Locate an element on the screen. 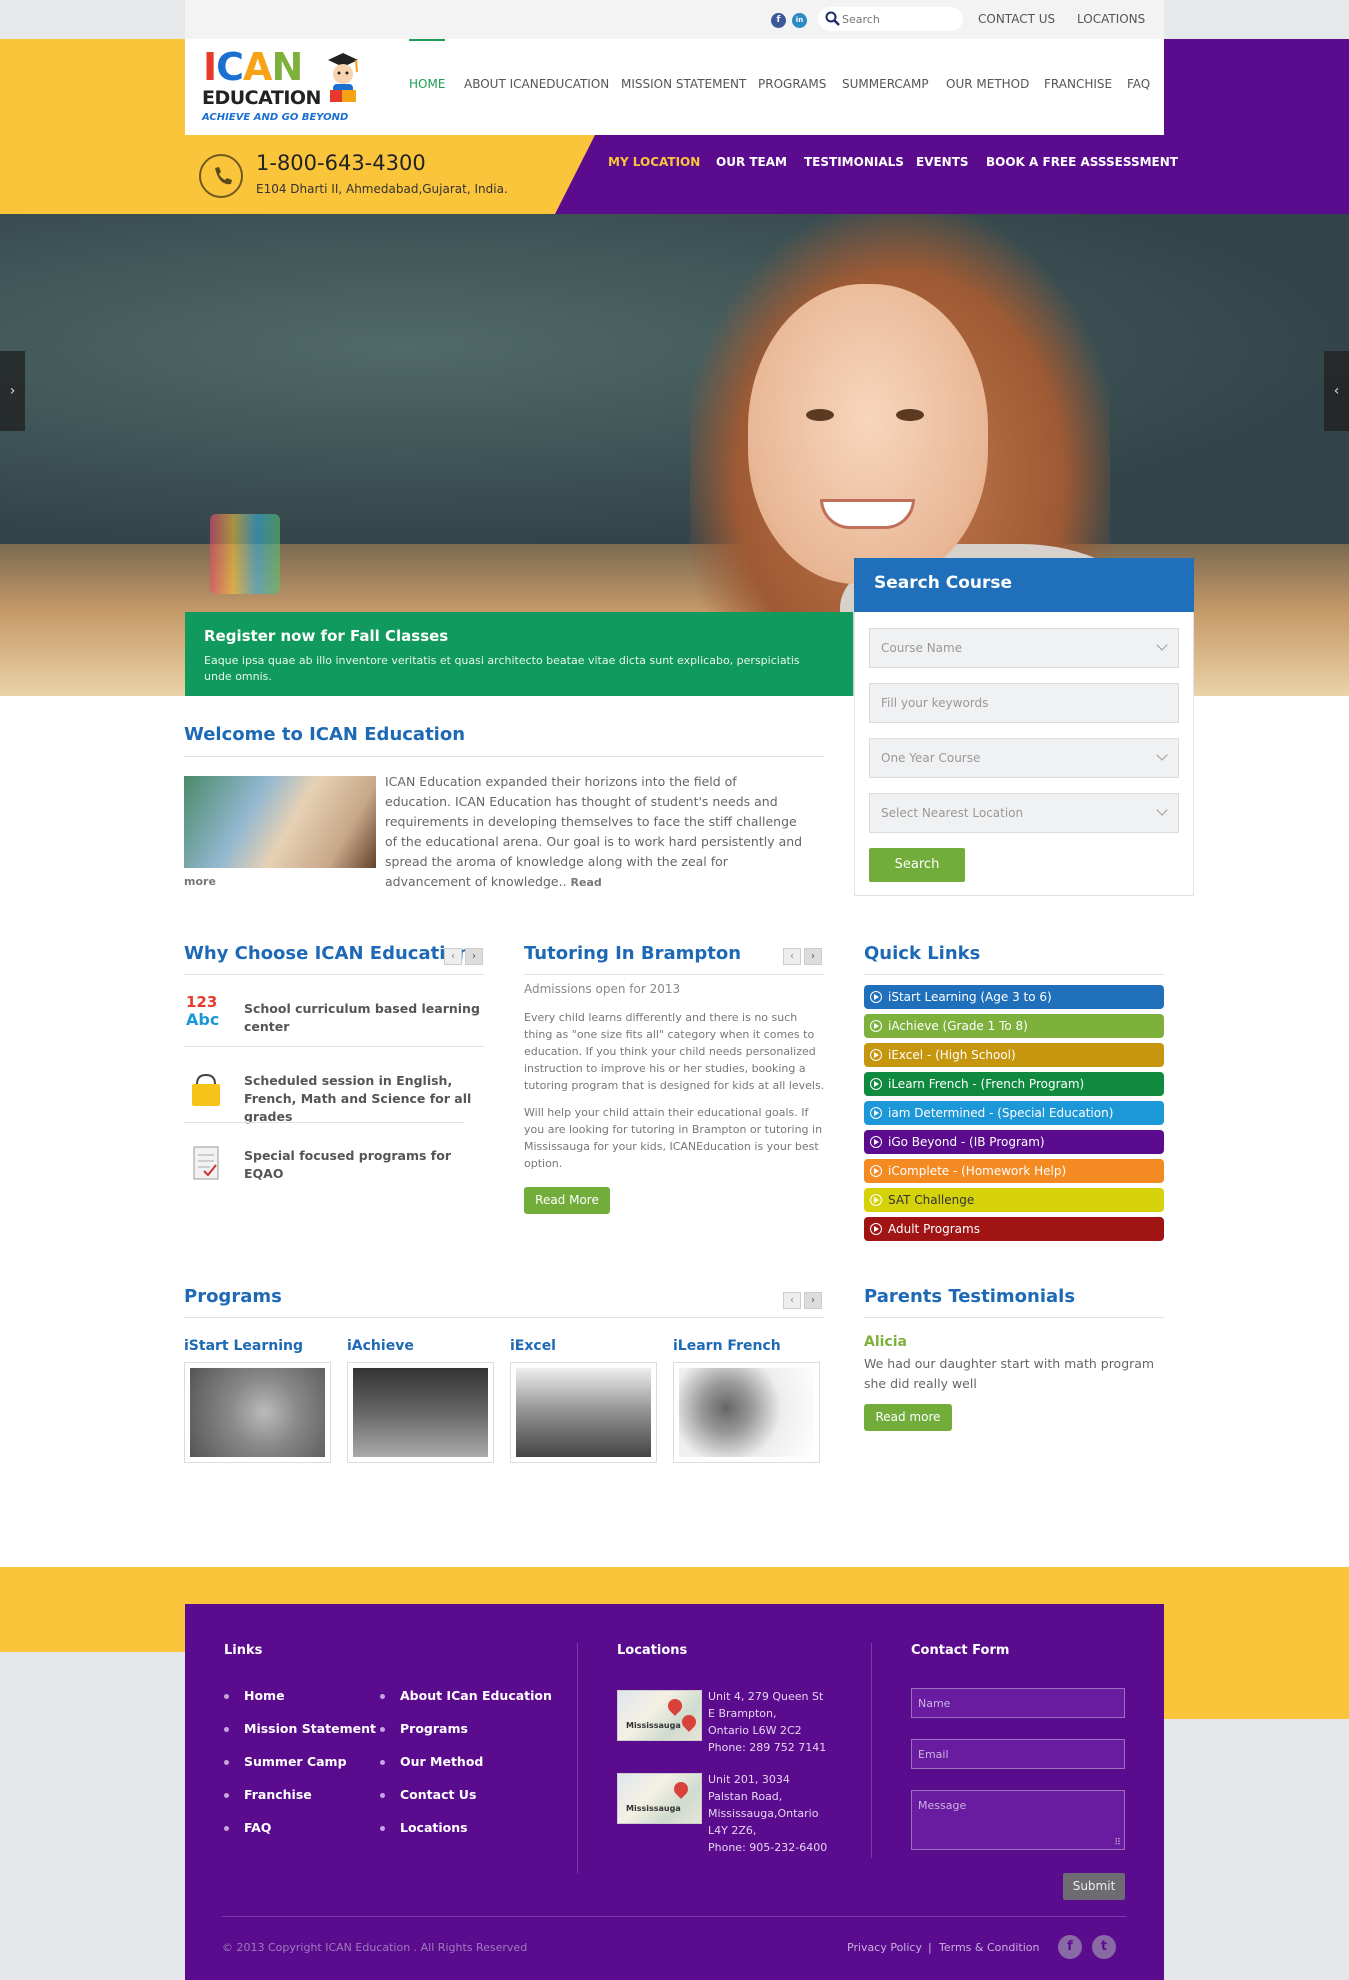  quick-link-label: iStart Learning (Age 3 to 6) is located at coordinates (970, 997).